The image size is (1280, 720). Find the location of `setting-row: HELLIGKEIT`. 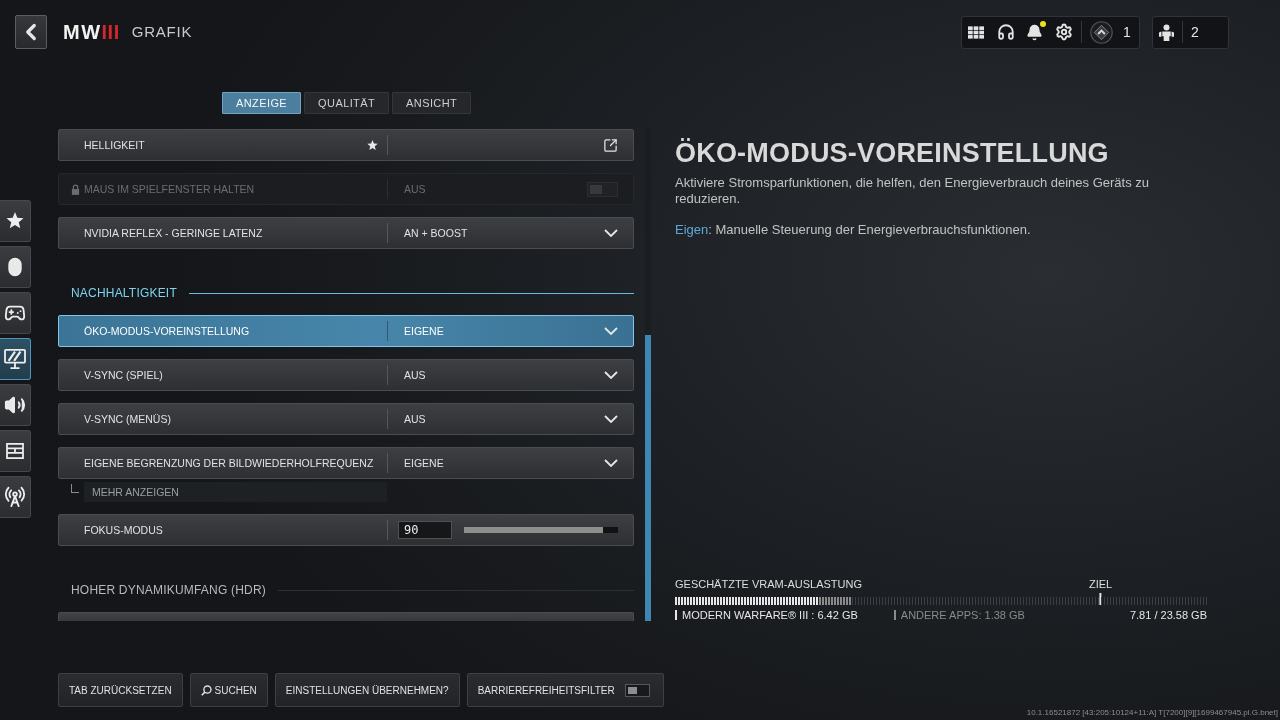

setting-row: HELLIGKEIT is located at coordinates (346, 145).